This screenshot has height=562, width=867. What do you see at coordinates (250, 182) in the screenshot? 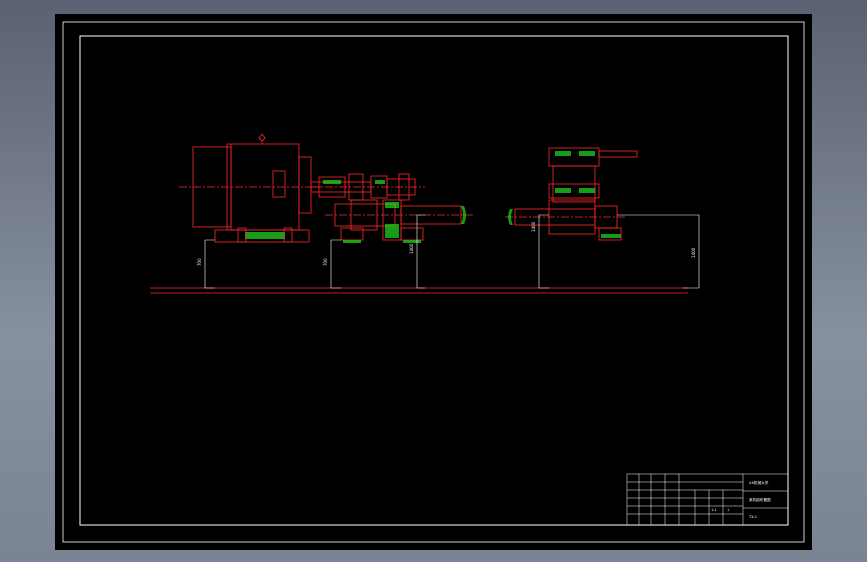
I see `motor` at bounding box center [250, 182].